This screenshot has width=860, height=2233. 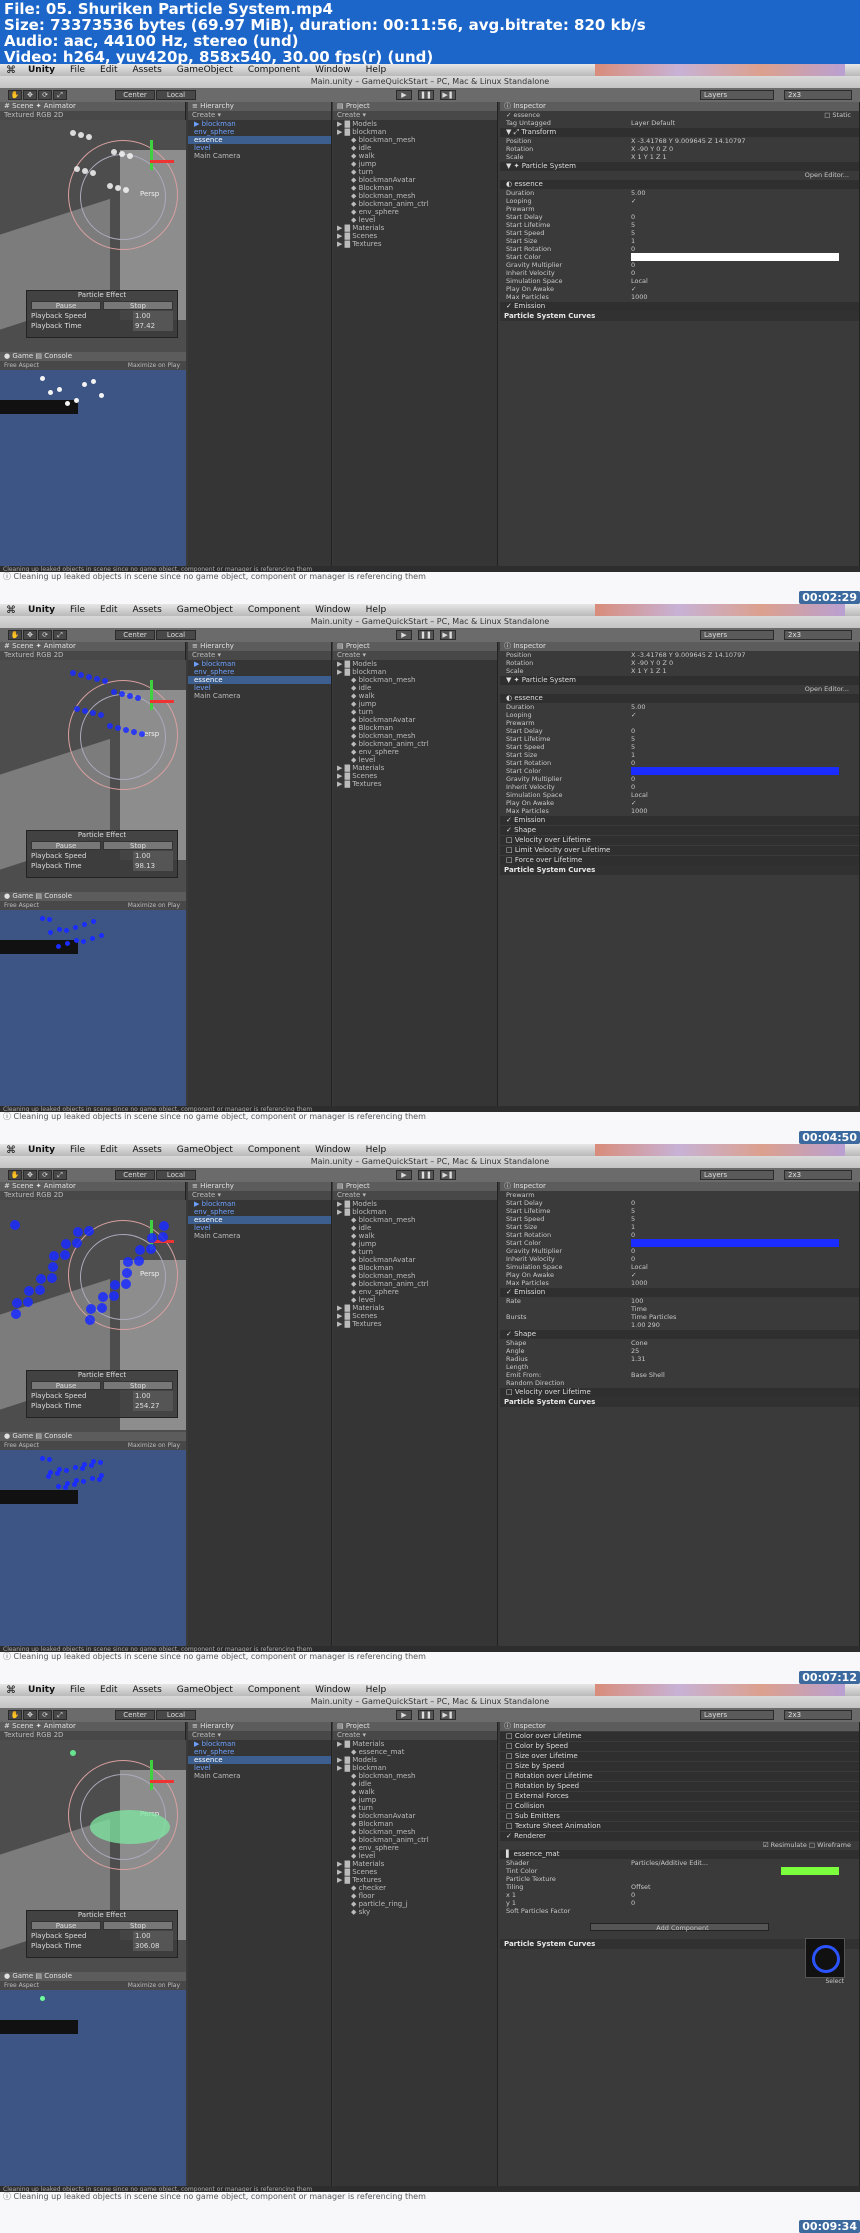 I want to click on hierarchy-item: env_sphere, so click(x=259, y=672).